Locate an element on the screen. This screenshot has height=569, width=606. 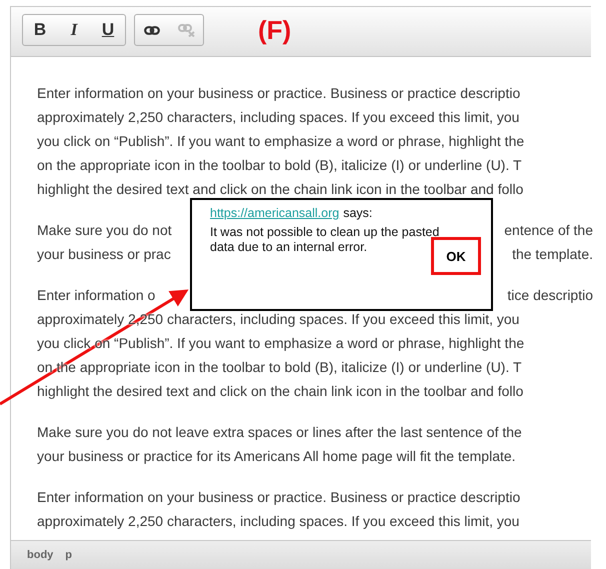
chain-link-icon is located at coordinates (152, 30).